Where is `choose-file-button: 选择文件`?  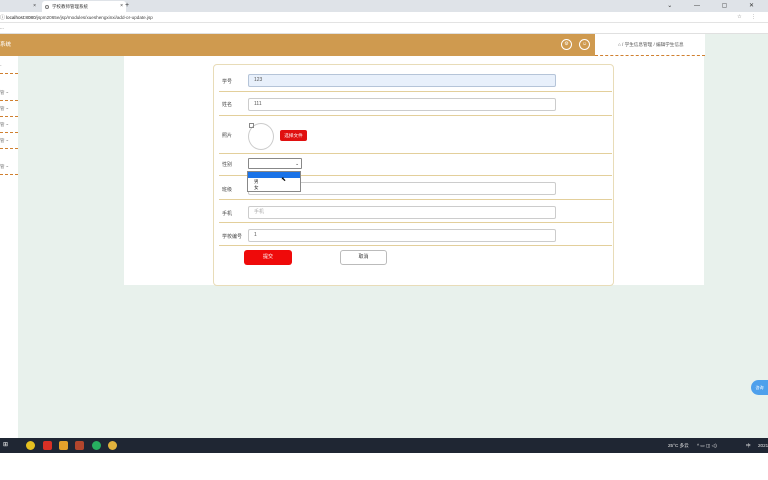
choose-file-button: 选择文件 is located at coordinates (293, 135).